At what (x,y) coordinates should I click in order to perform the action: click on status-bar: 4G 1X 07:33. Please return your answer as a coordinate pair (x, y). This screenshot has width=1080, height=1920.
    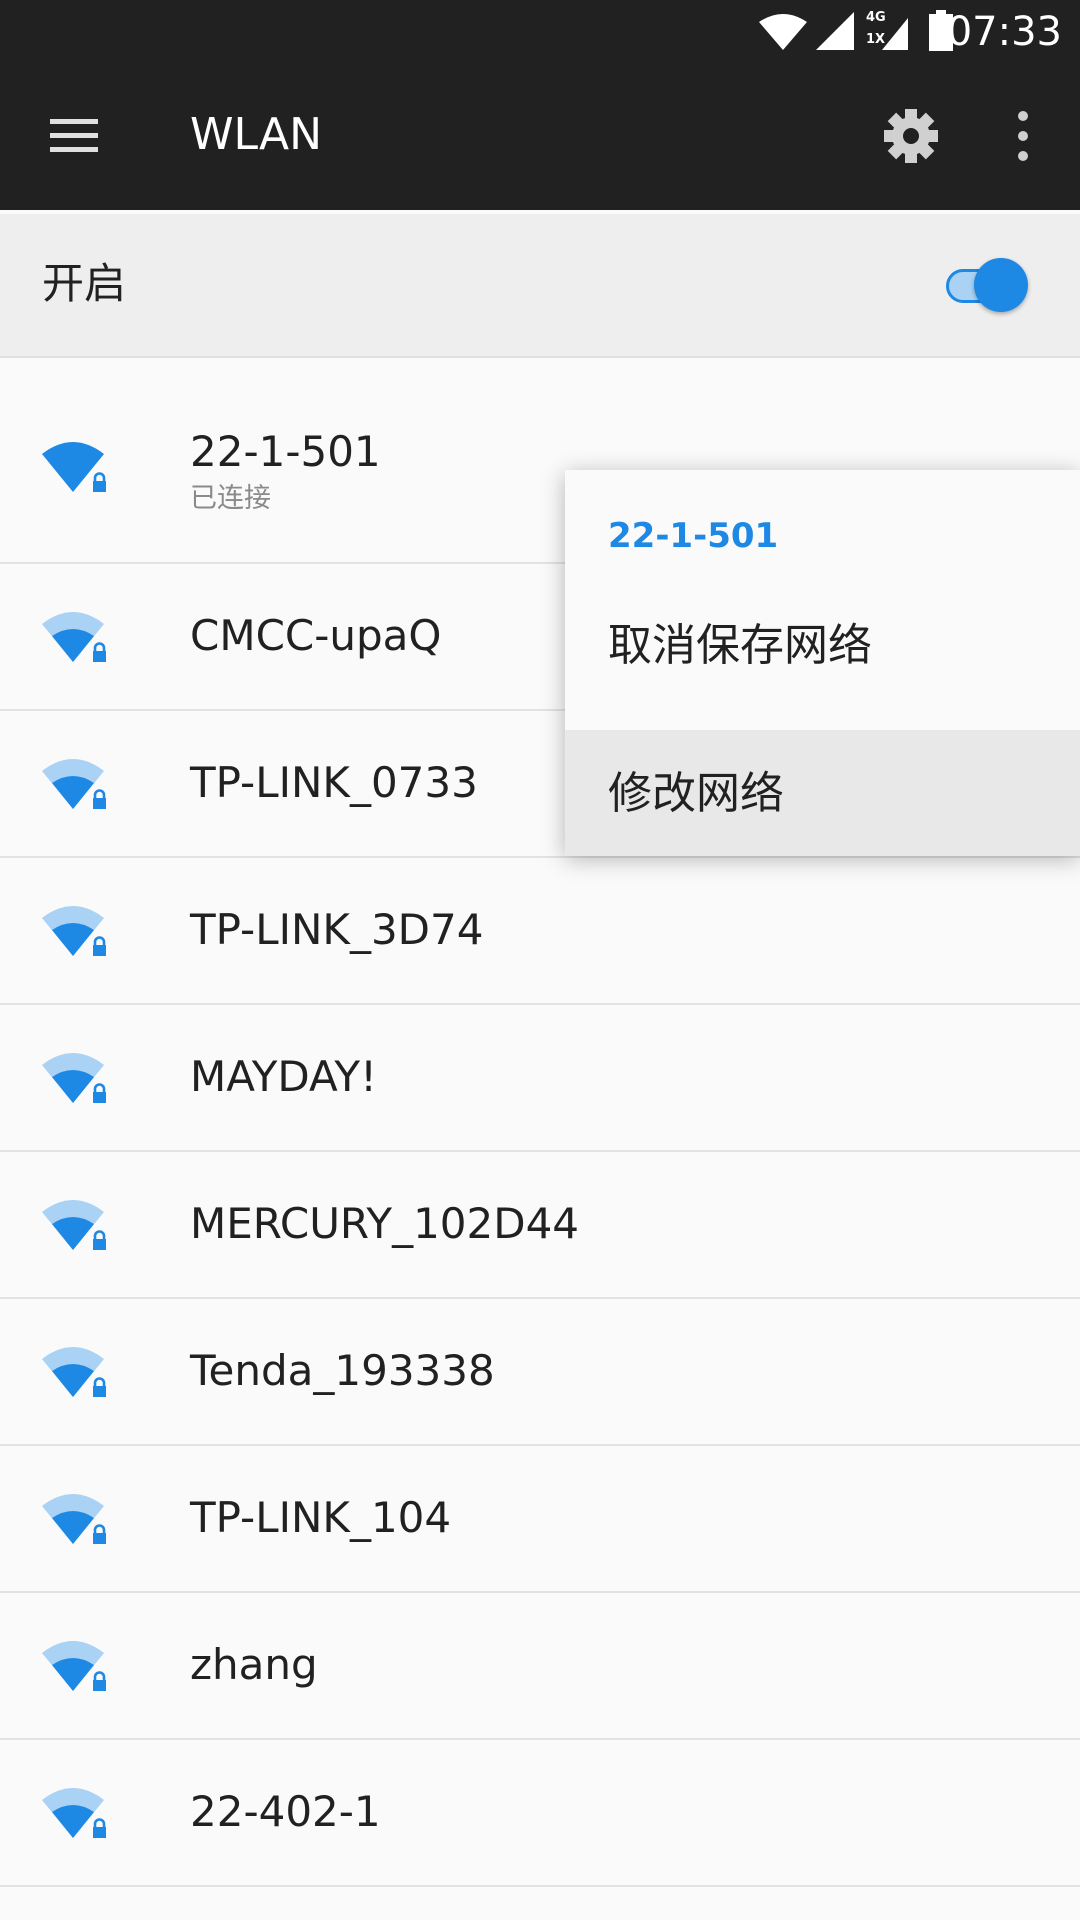
    Looking at the image, I should click on (540, 31).